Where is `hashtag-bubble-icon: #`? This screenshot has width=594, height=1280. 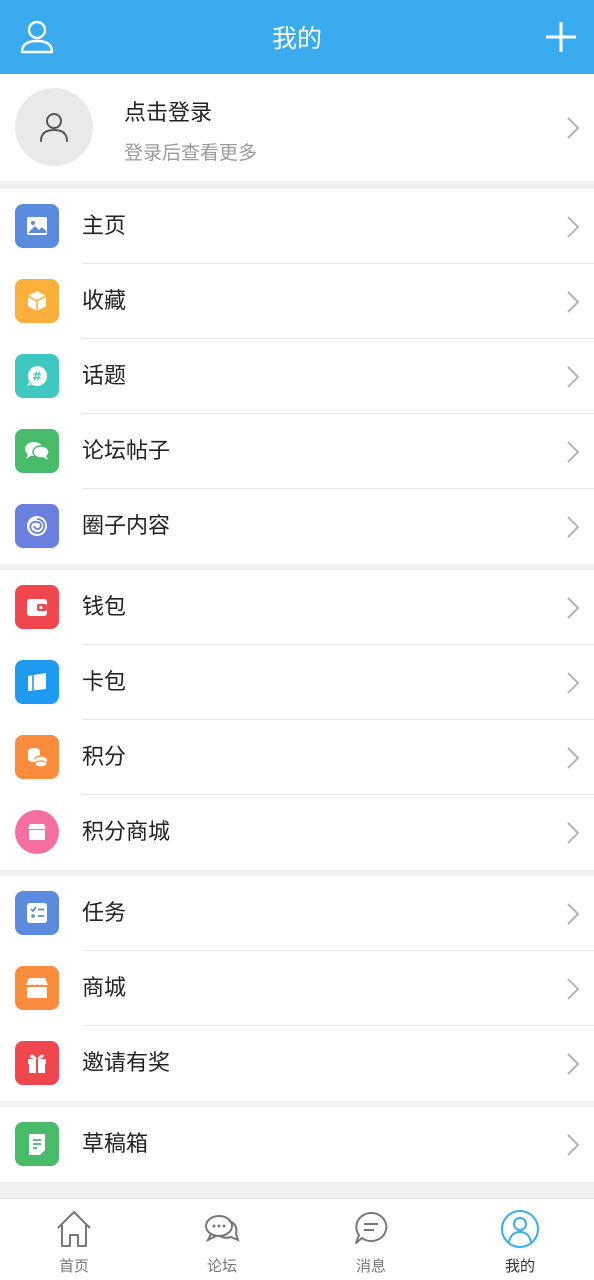 hashtag-bubble-icon: # is located at coordinates (37, 376).